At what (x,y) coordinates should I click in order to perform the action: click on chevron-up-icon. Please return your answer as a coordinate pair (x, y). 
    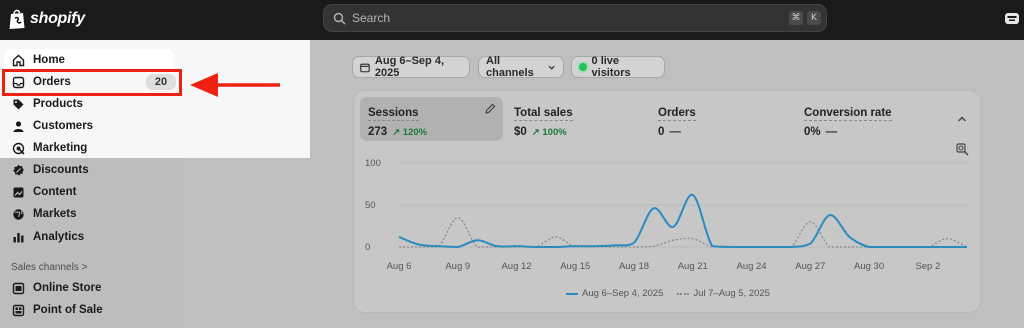
    Looking at the image, I should click on (962, 119).